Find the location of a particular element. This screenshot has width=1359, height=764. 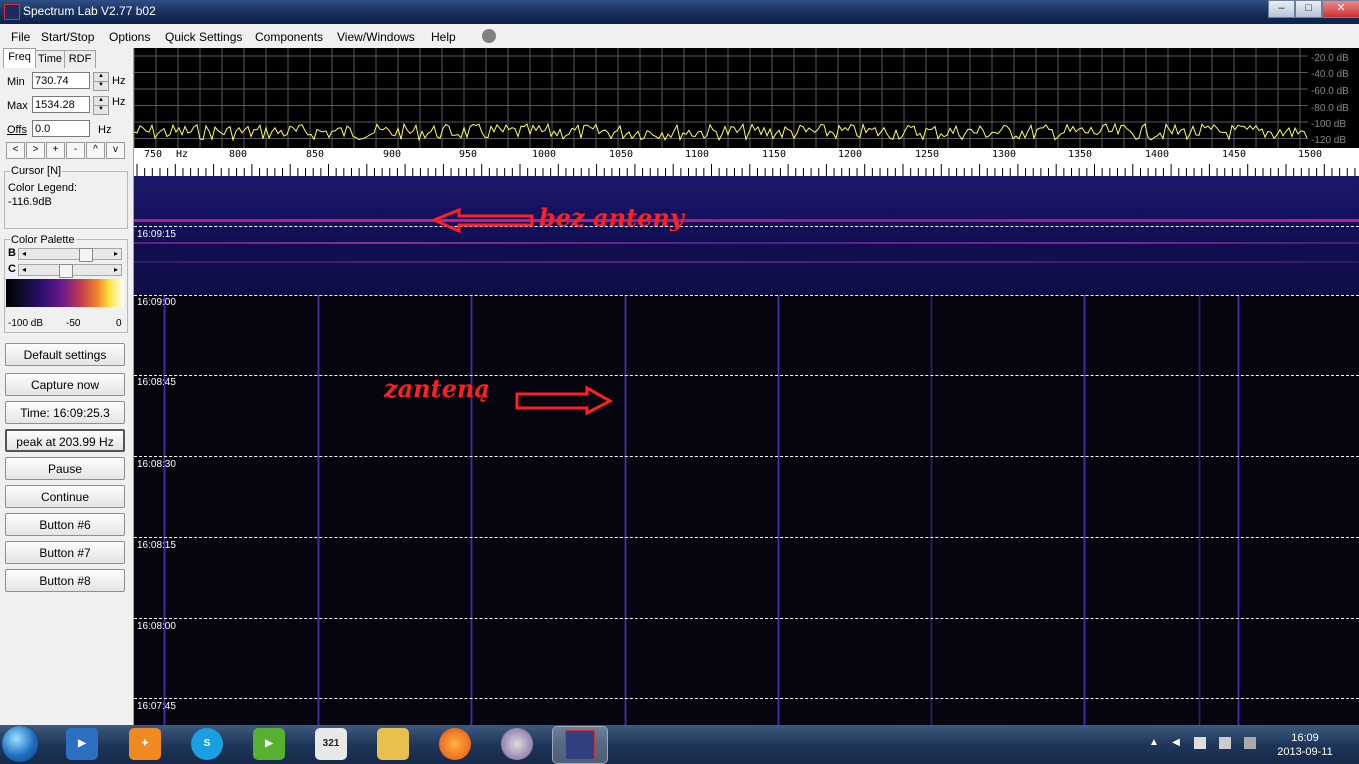

max-unit-label: Hz is located at coordinates (119, 102).